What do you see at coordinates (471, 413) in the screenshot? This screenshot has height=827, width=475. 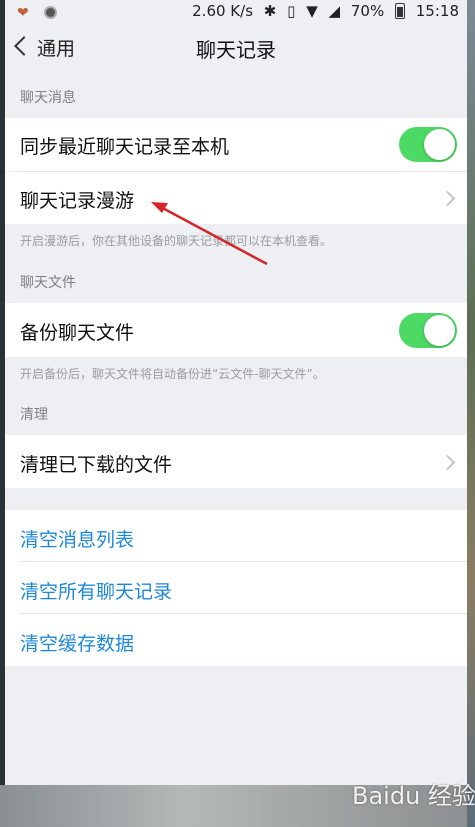 I see `desktop-right-strip` at bounding box center [471, 413].